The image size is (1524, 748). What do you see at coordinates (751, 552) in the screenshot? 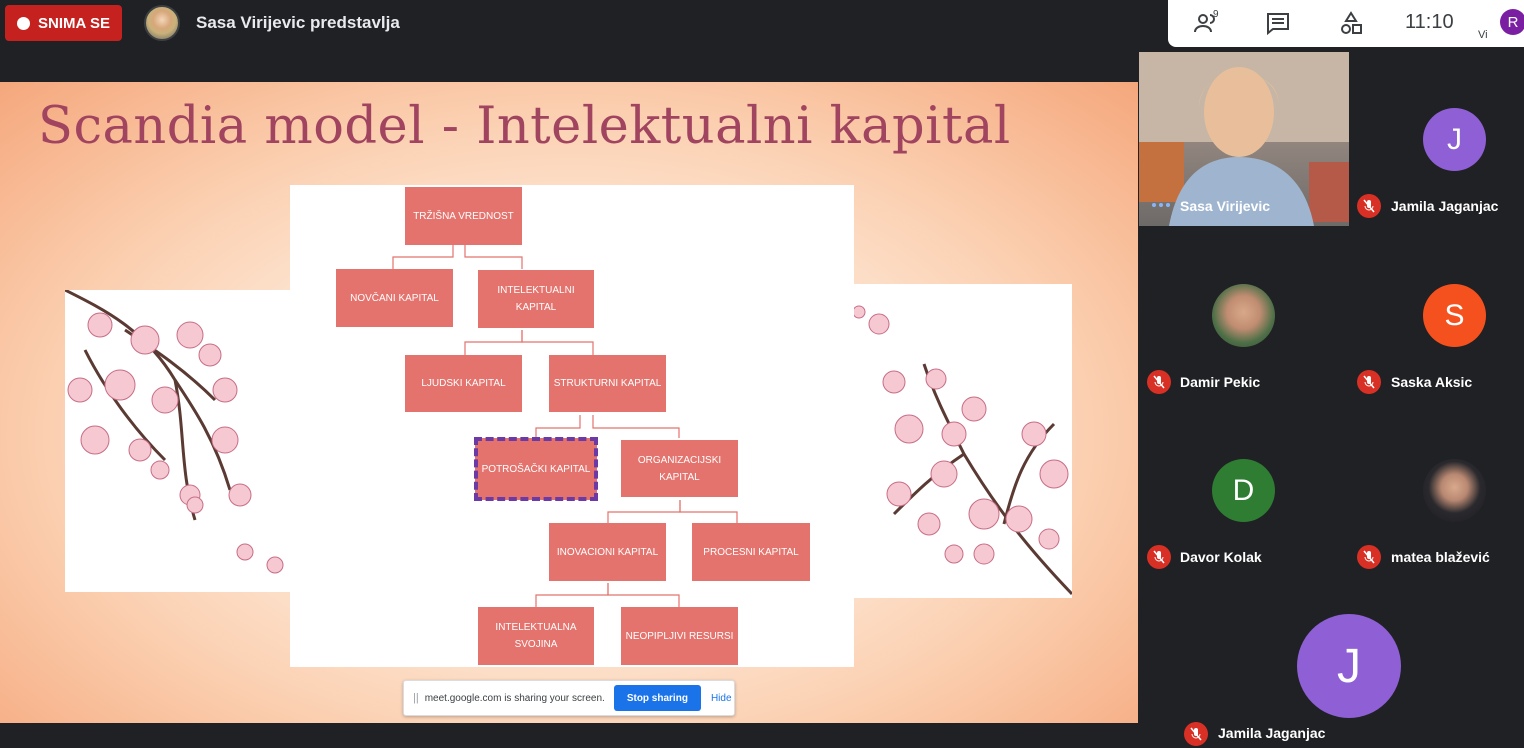
I see `node-procesni-kapital: PROCESNI KAPITAL` at bounding box center [751, 552].